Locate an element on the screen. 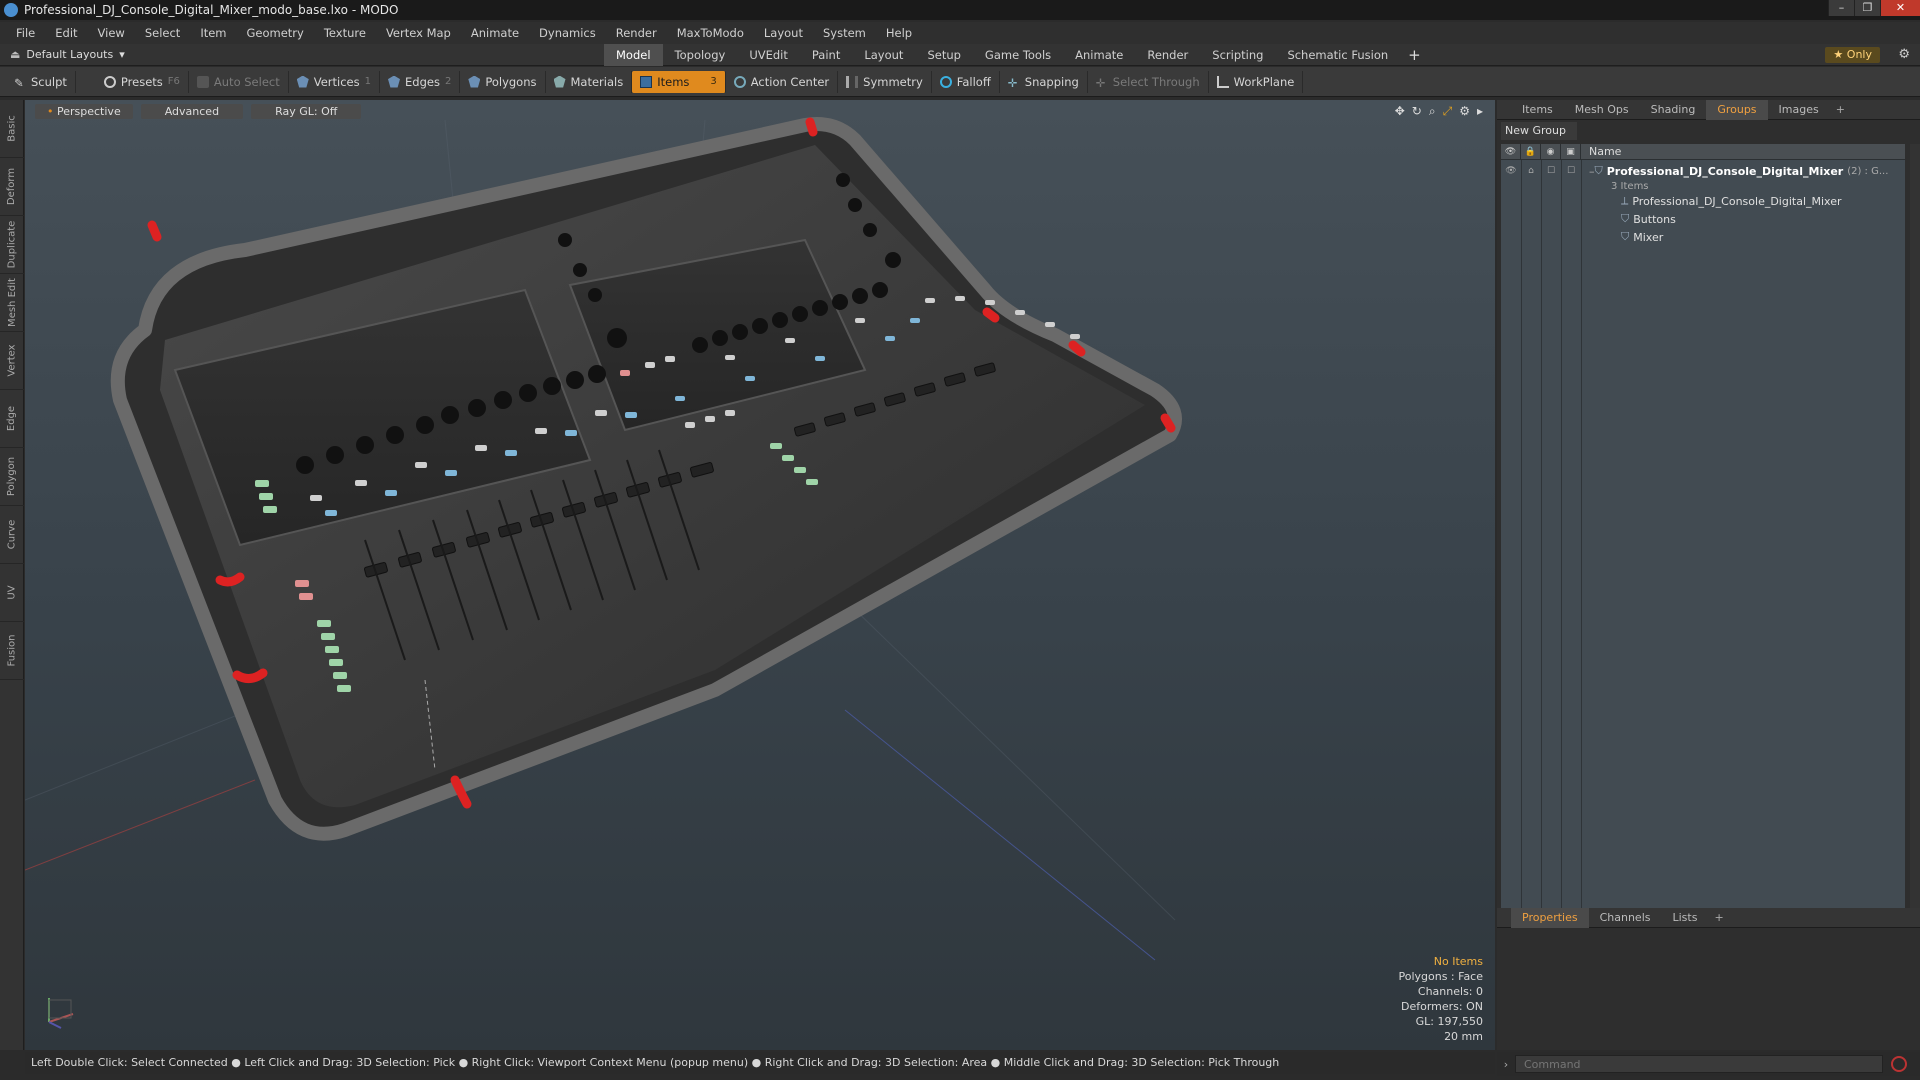 The width and height of the screenshot is (1920, 1080). tool-tab-fusion: Fusion is located at coordinates (12, 651).